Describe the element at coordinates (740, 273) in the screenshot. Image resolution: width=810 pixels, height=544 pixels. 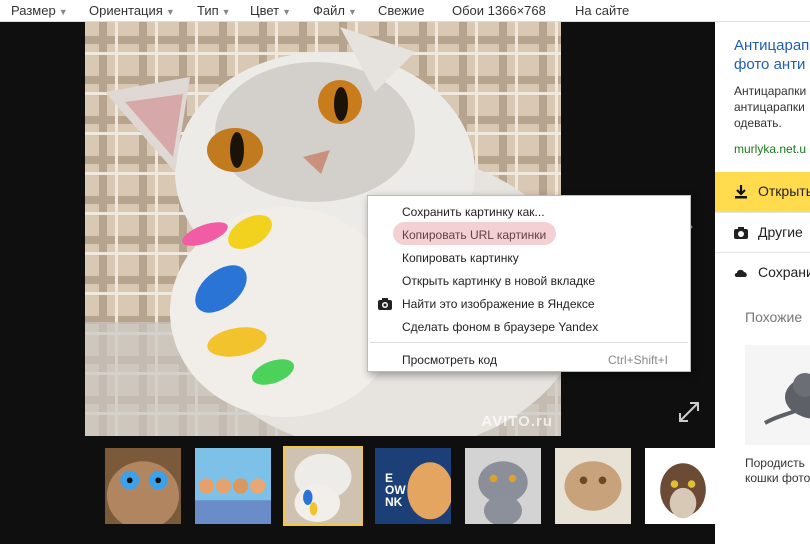
I see `cloud-icon` at that location.